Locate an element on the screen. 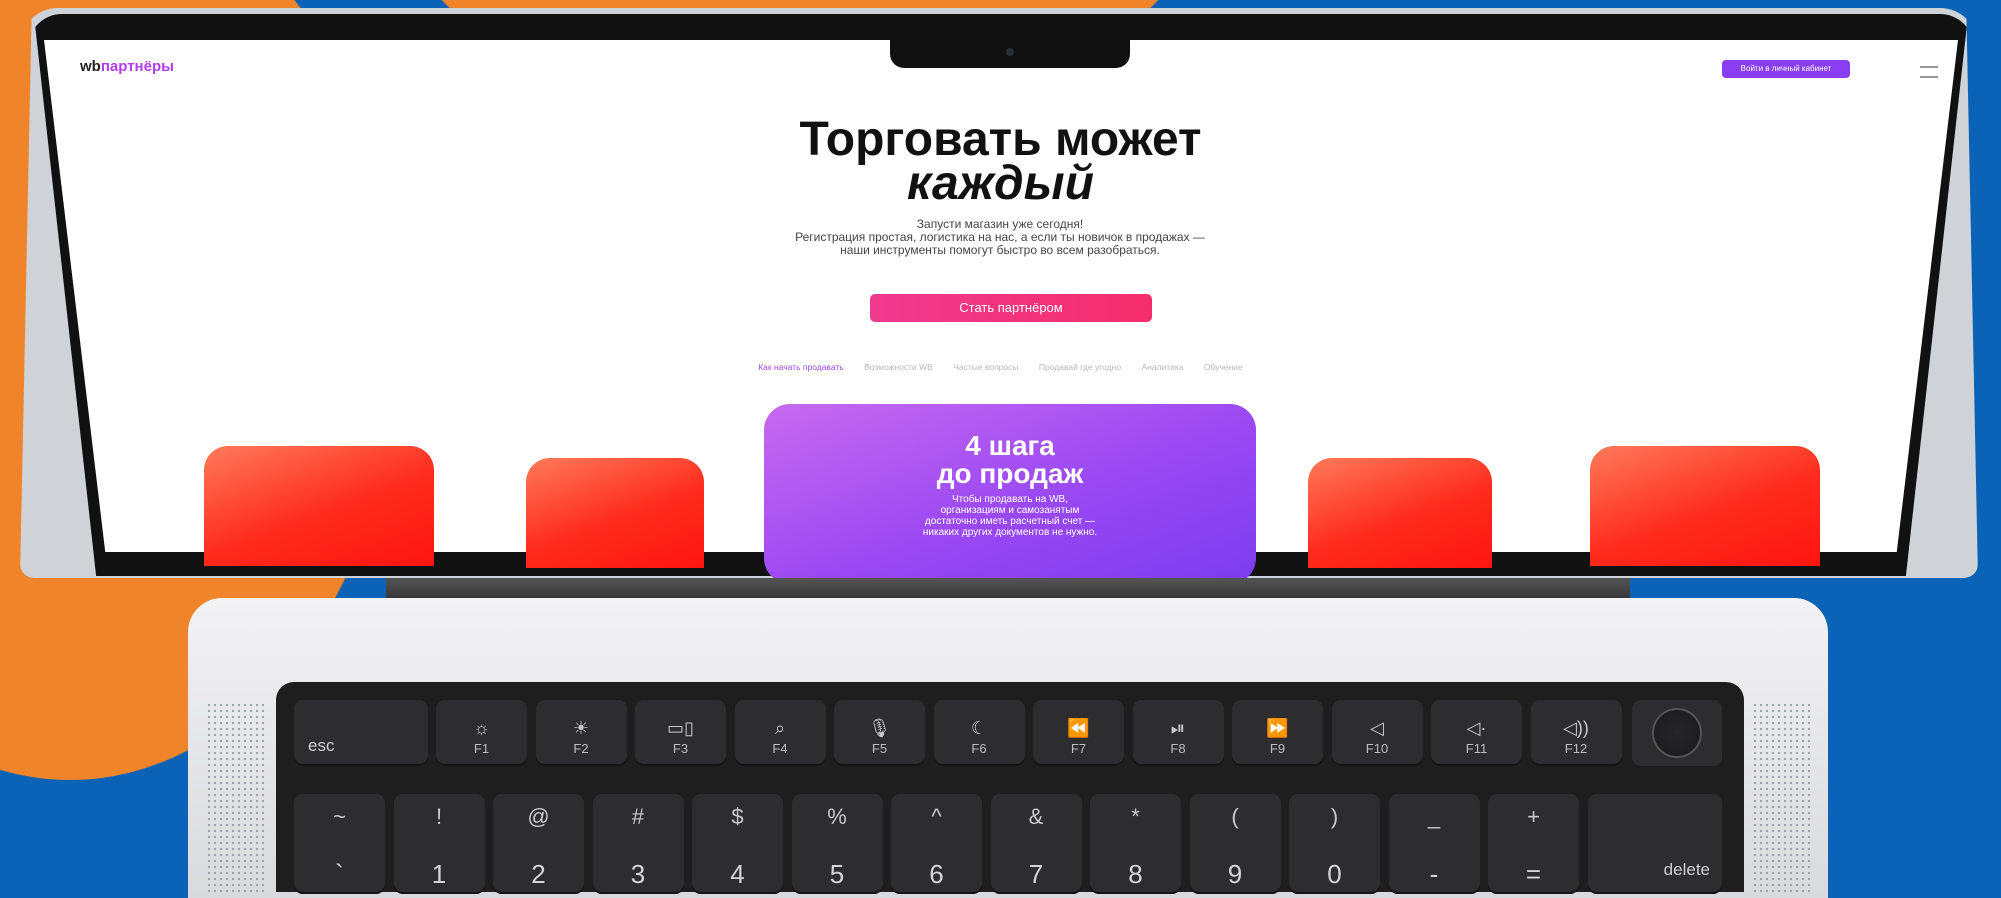 This screenshot has height=898, width=2001. key-bottom-symbol: = is located at coordinates (1533, 874).